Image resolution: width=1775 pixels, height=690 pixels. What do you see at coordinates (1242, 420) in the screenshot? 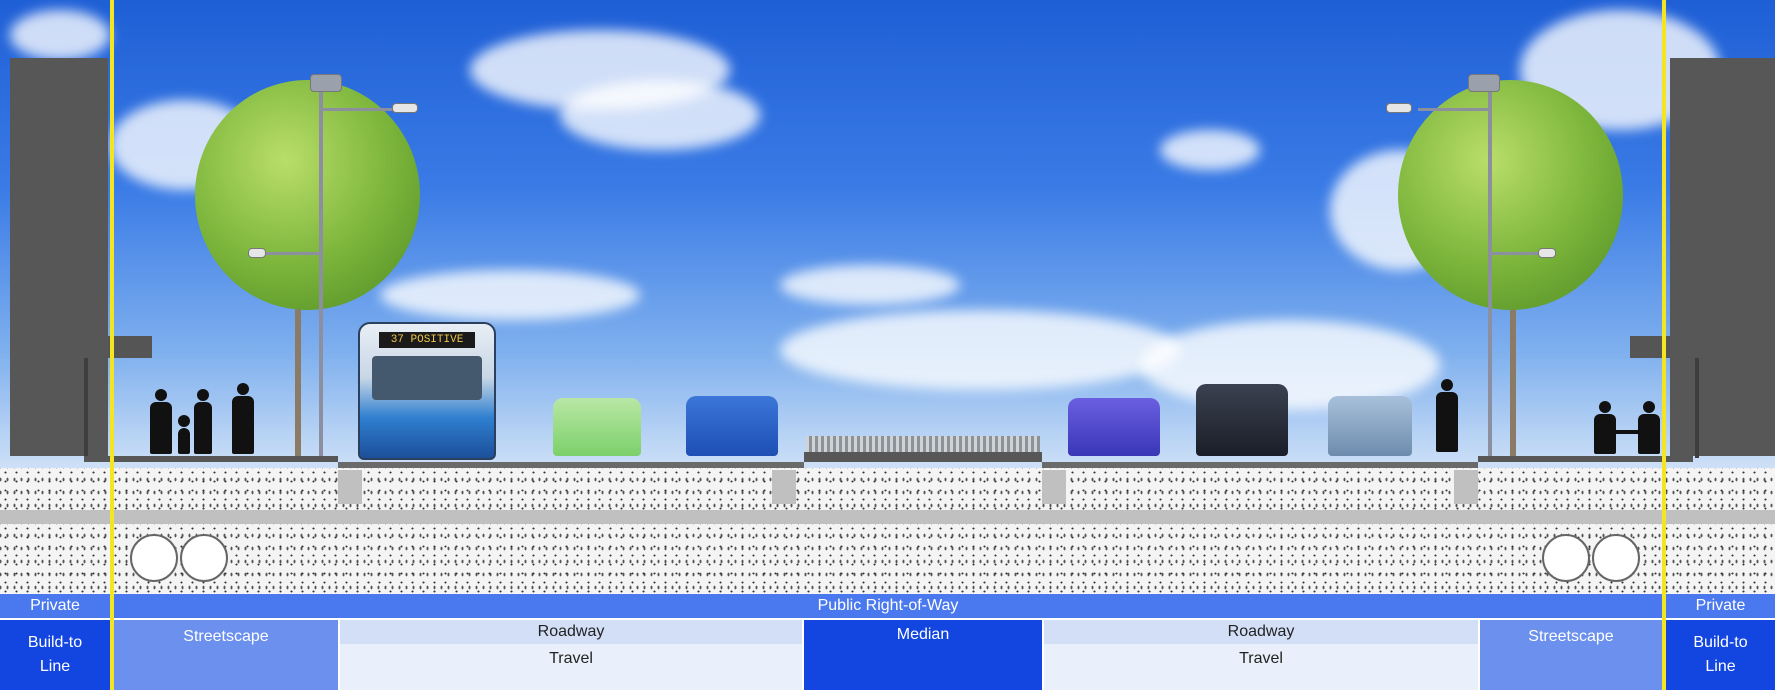
I see `car-dark` at bounding box center [1242, 420].